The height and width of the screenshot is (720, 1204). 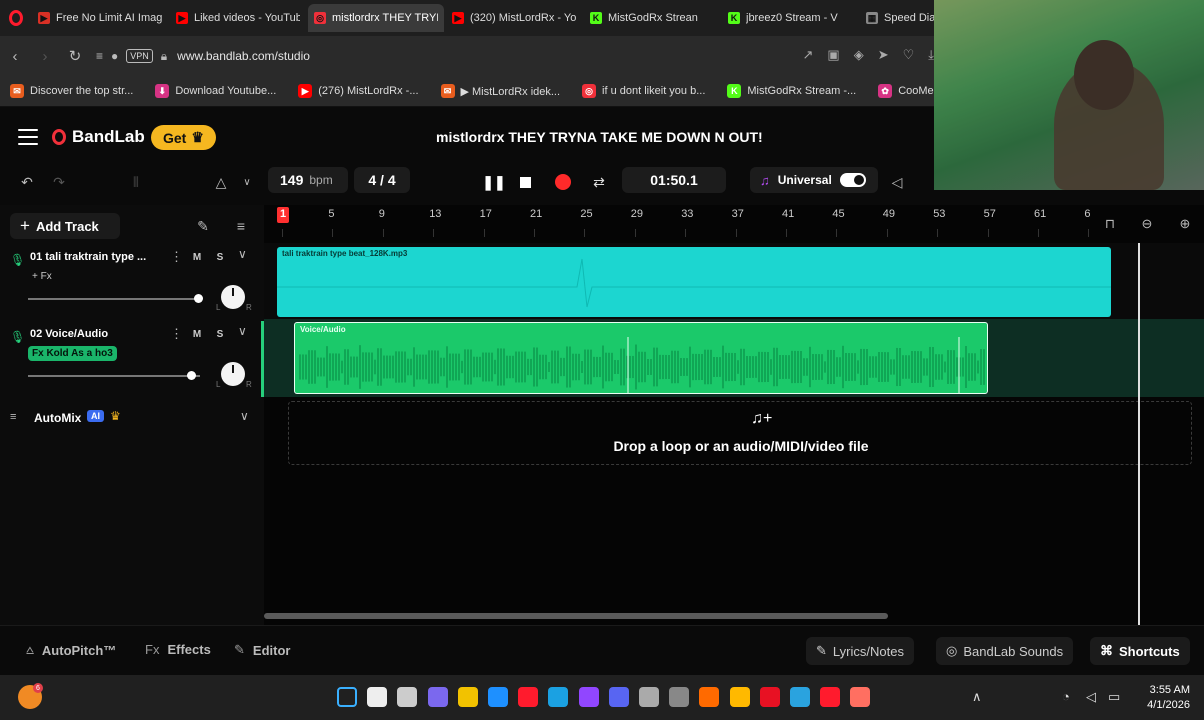 I want to click on speaker-icon: ◁, so click(x=1091, y=697).